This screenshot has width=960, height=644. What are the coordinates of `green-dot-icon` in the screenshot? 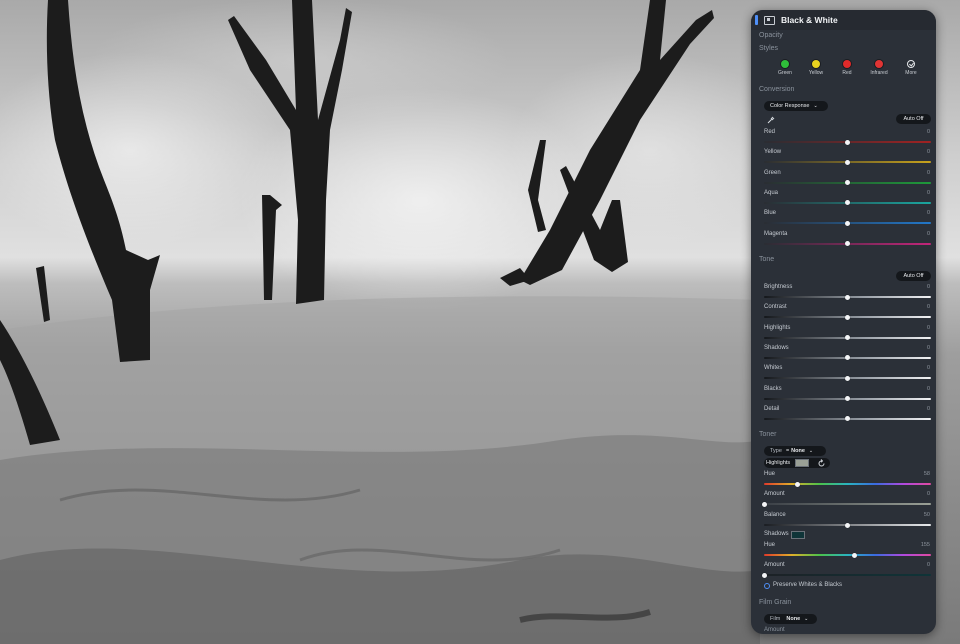 It's located at (785, 64).